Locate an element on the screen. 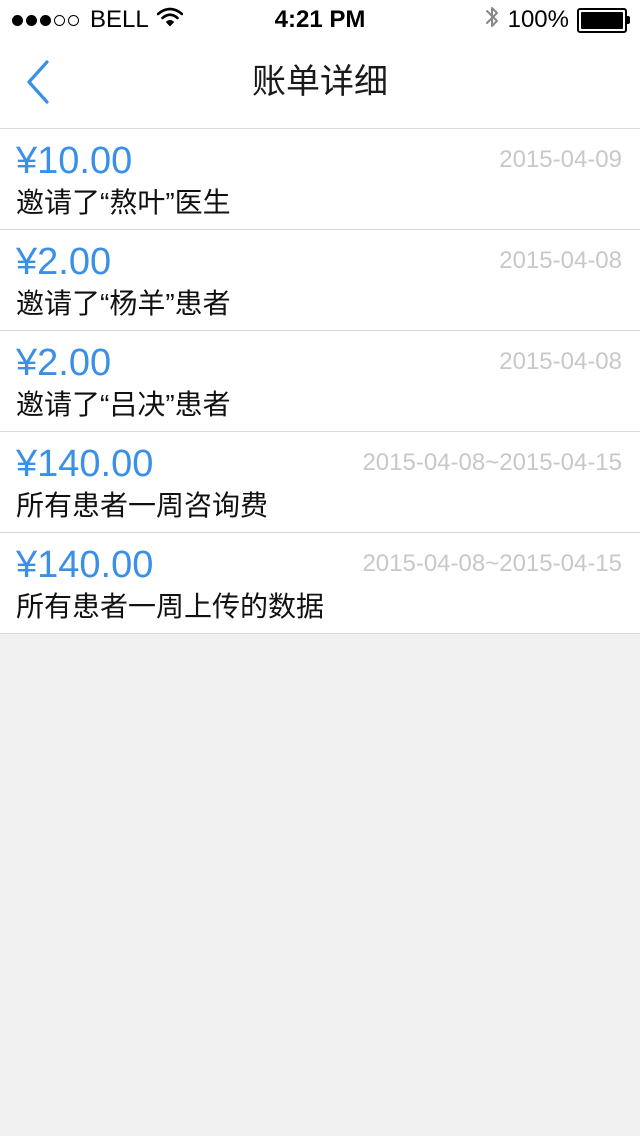  wifi-icon is located at coordinates (170, 20).